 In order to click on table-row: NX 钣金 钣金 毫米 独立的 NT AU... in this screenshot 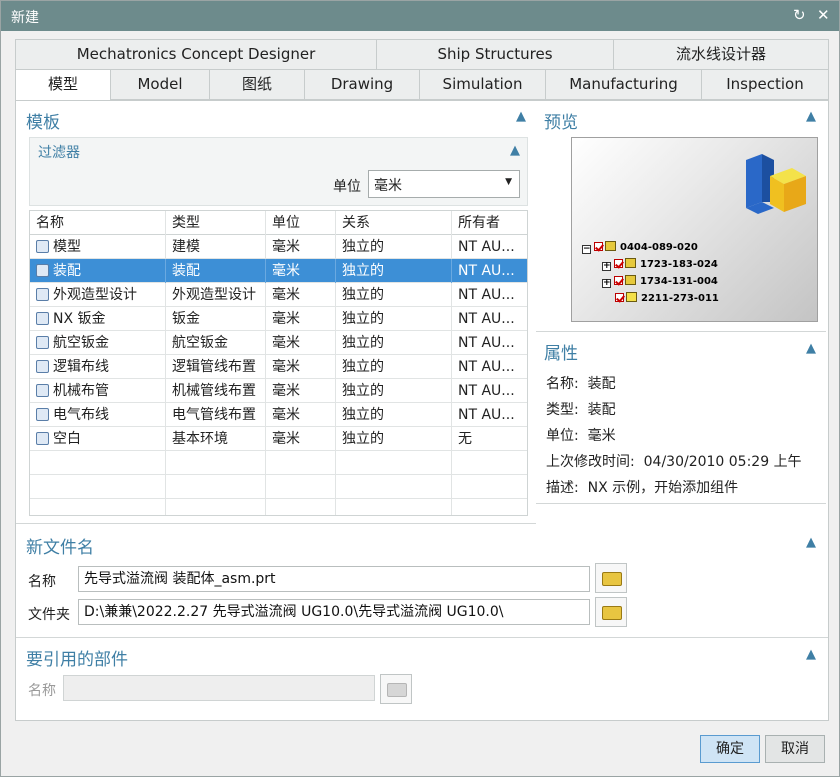, I will do `click(278, 319)`.